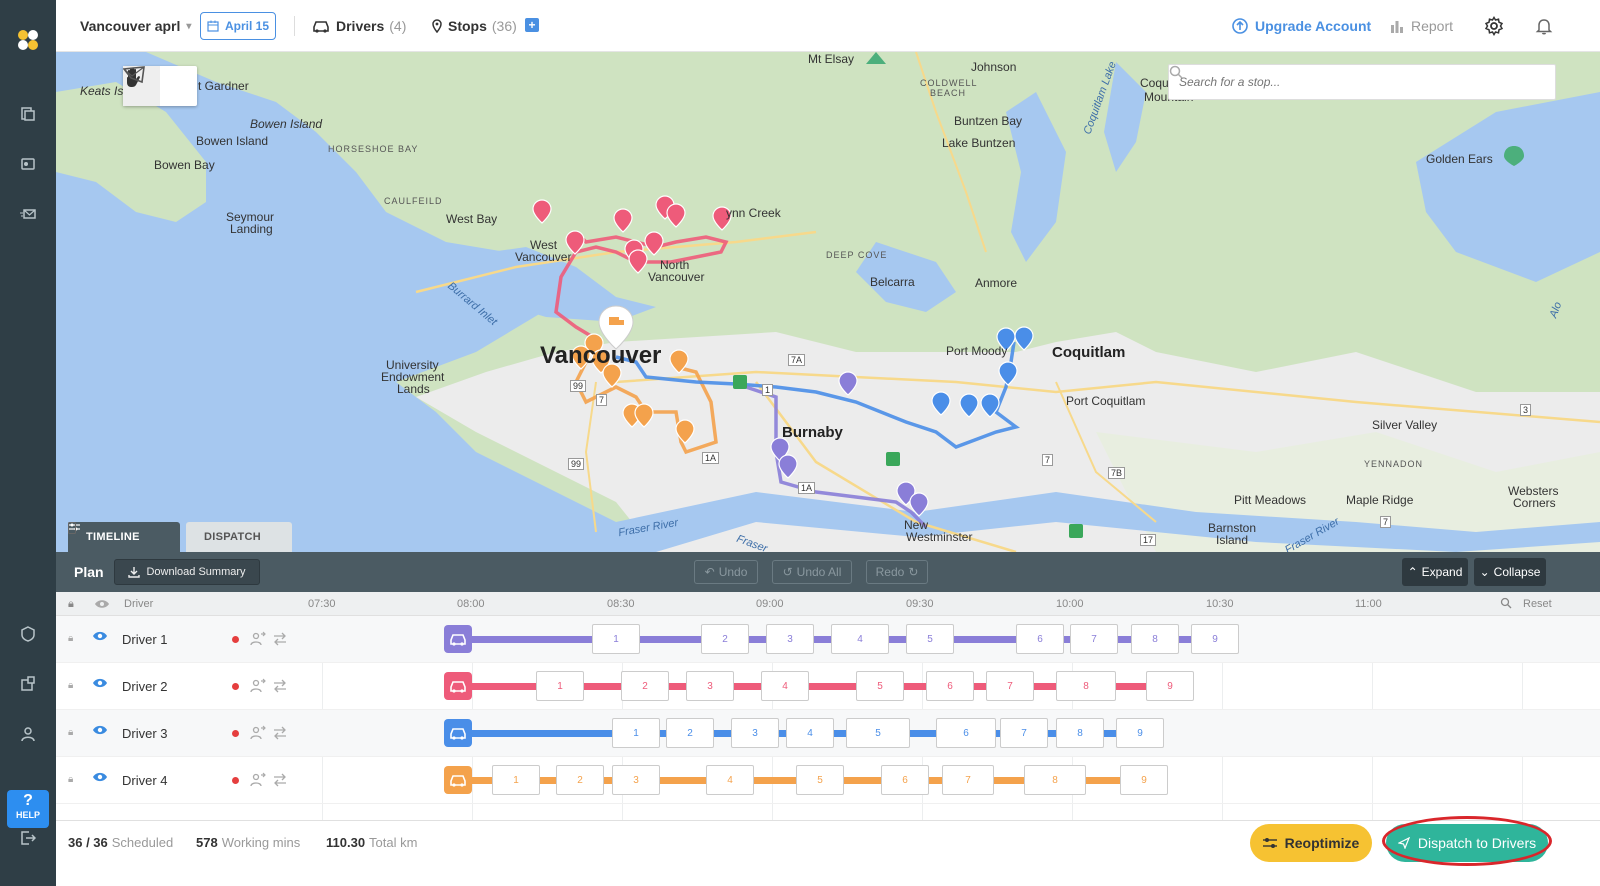 The image size is (1600, 886). I want to click on tab-dispatch: DISPATCH, so click(180, 537).